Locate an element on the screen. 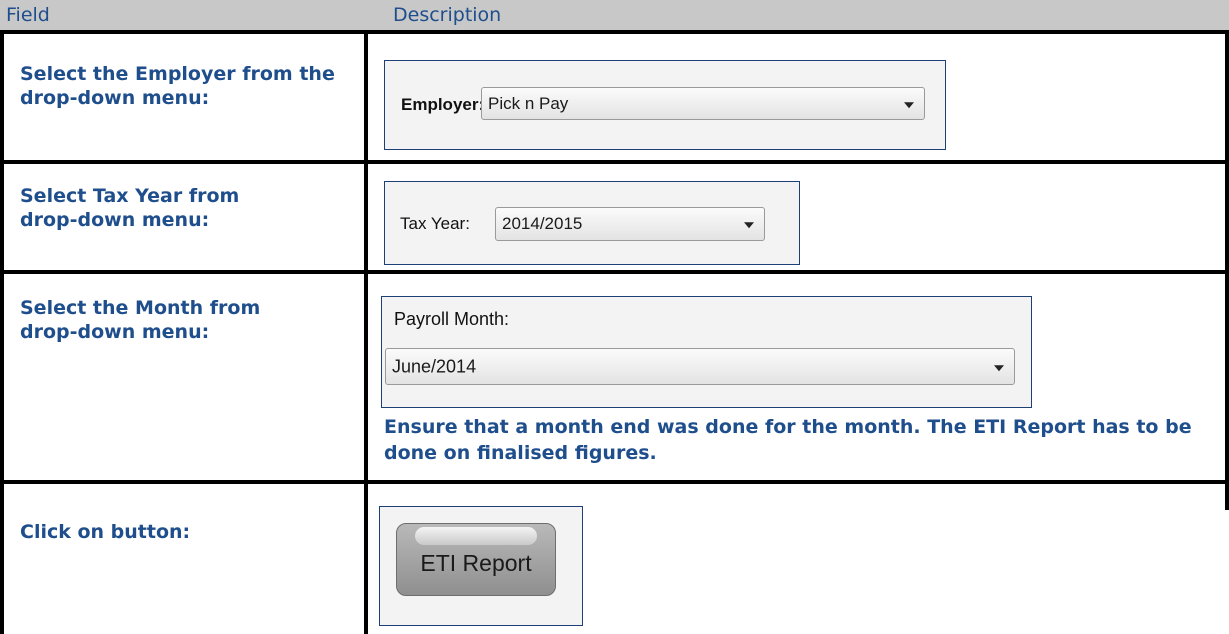 The height and width of the screenshot is (634, 1229). eti-report-button-label: ETI Report is located at coordinates (476, 563).